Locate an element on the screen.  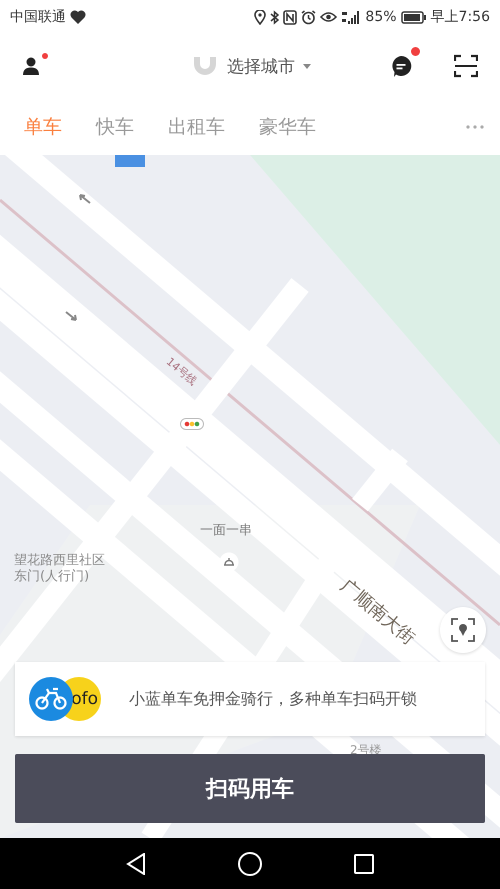
battery-icon is located at coordinates (413, 17).